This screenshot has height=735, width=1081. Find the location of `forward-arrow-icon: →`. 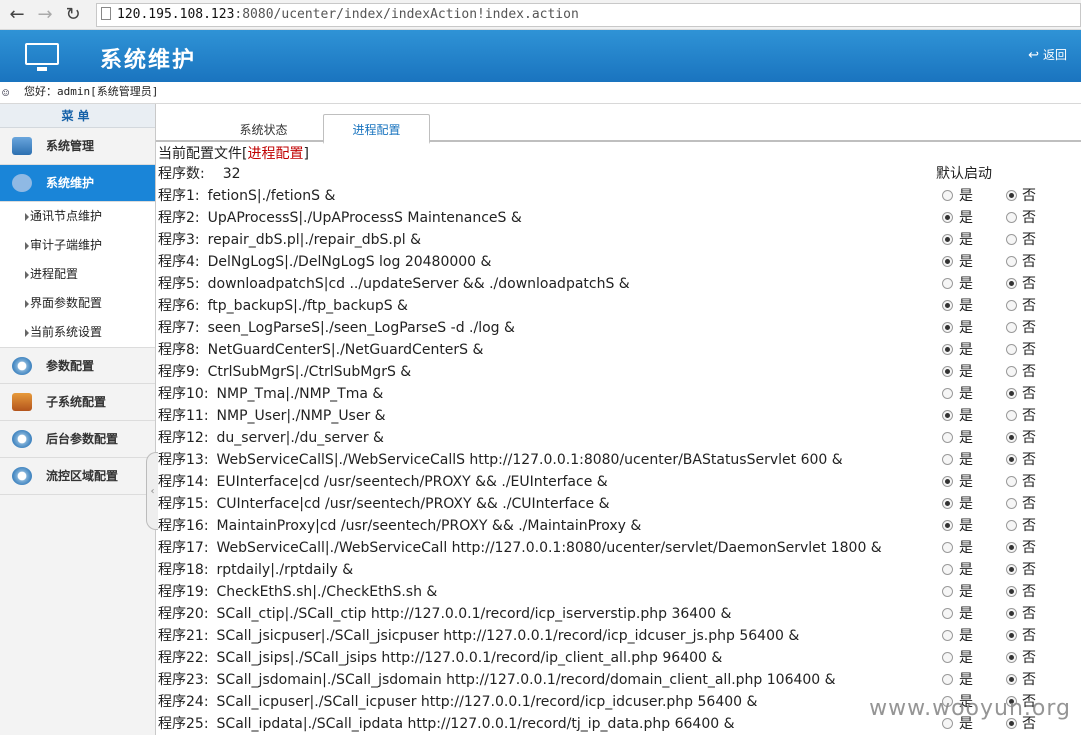

forward-arrow-icon: → is located at coordinates (45, 15).